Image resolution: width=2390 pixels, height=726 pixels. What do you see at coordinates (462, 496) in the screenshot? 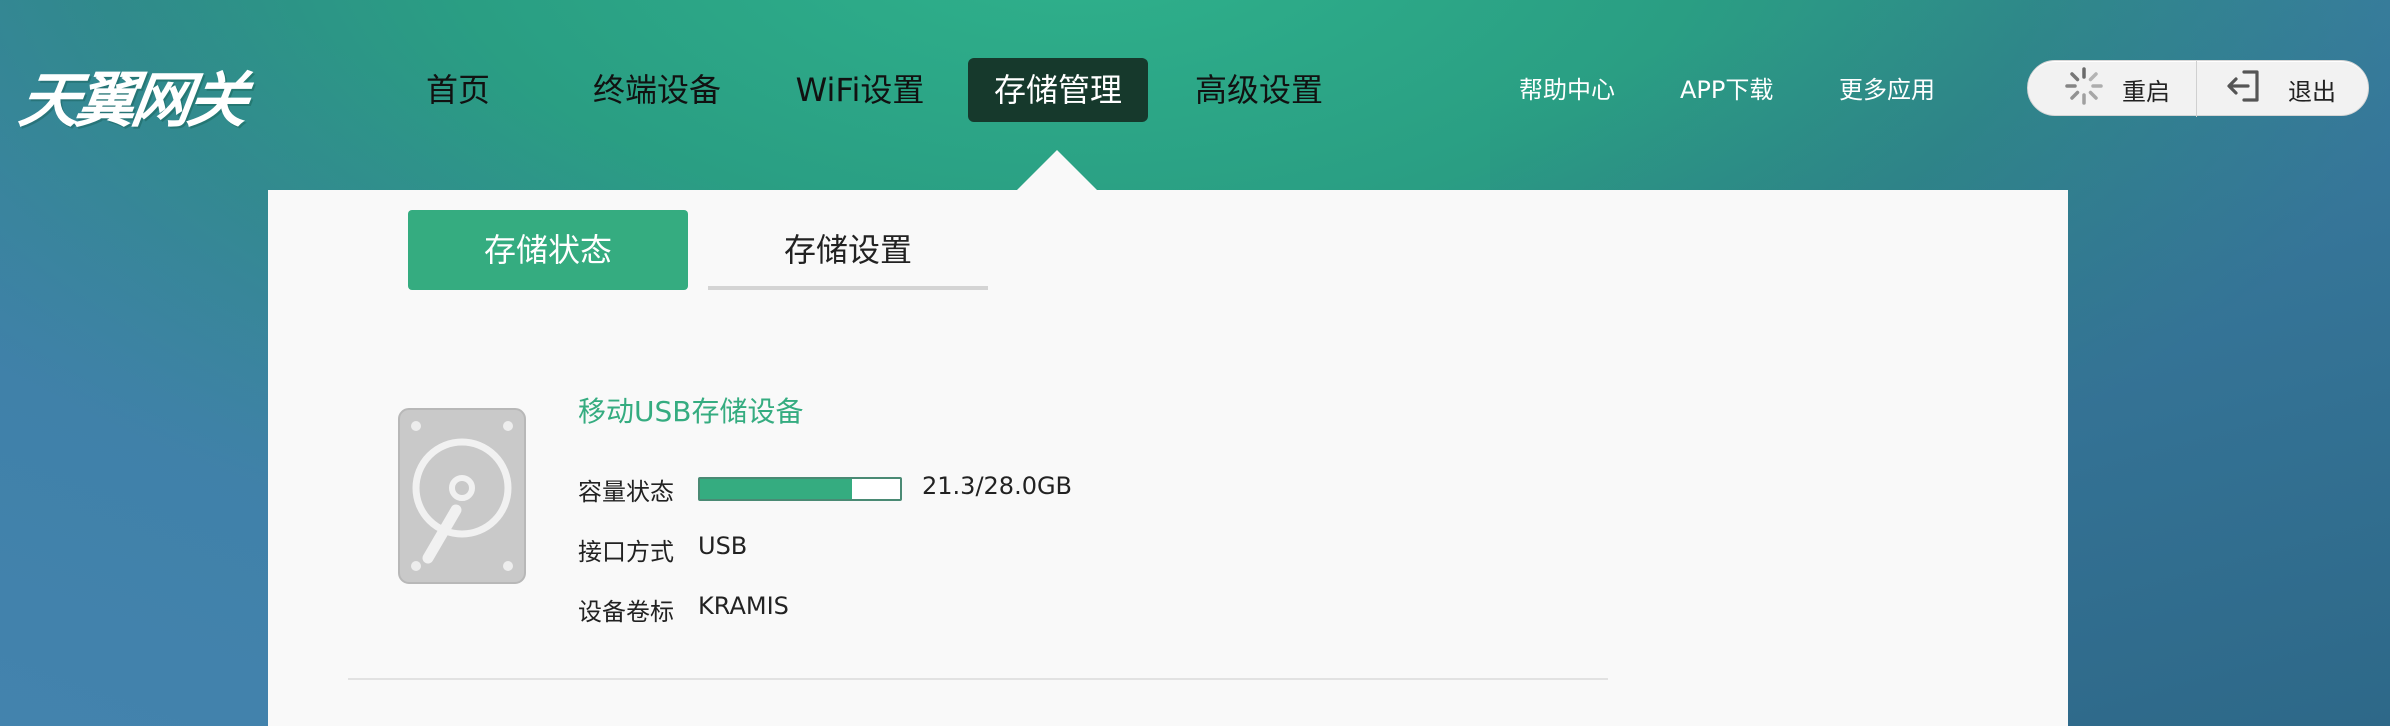
I see `hard-drive-icon` at bounding box center [462, 496].